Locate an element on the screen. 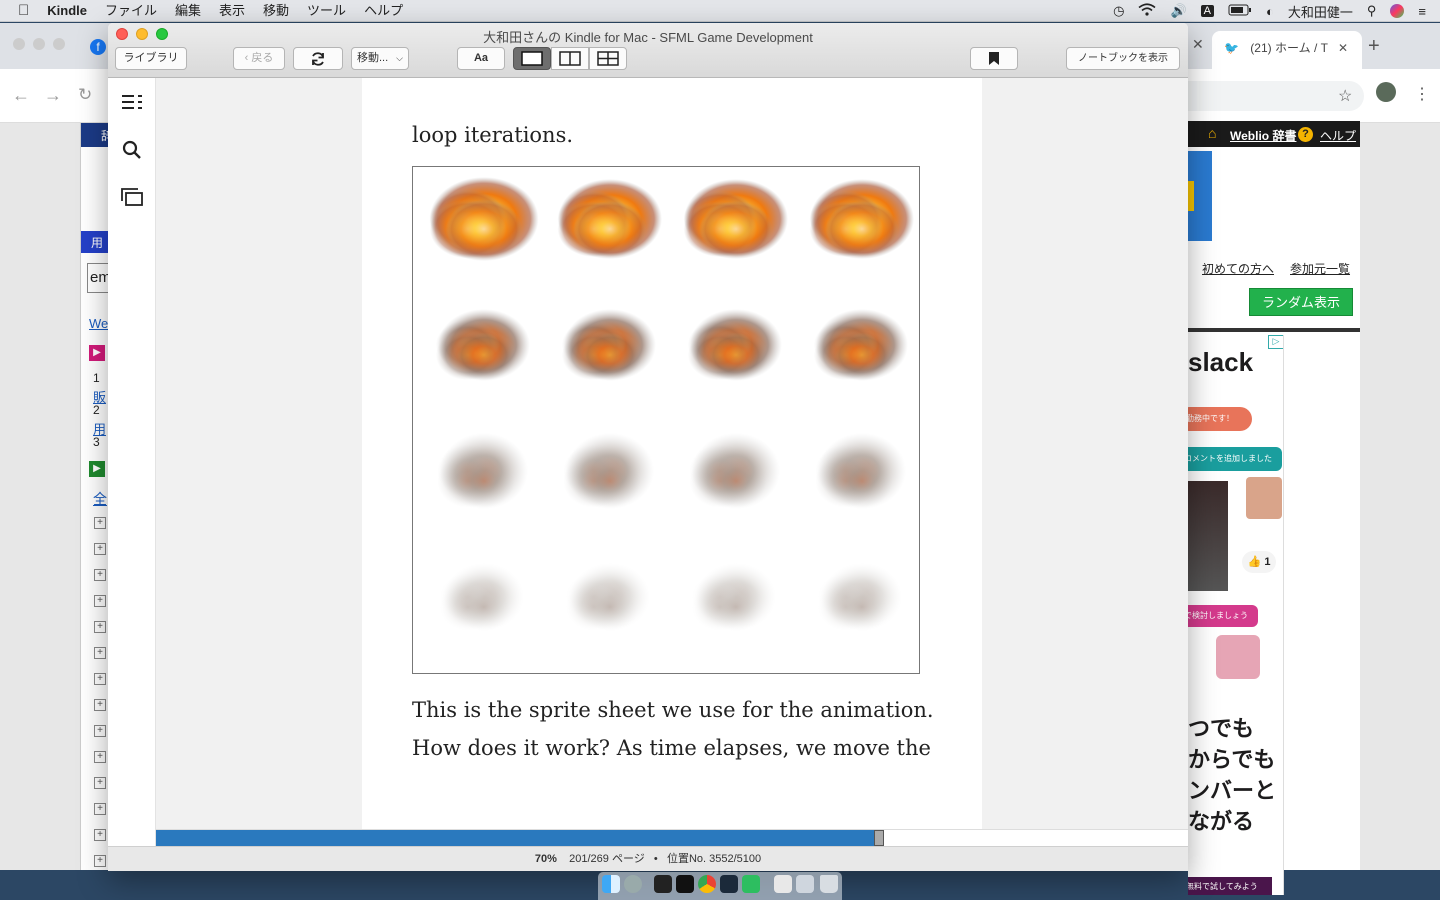 Image resolution: width=1440 pixels, height=900 pixels. search-icon is located at coordinates (132, 150).